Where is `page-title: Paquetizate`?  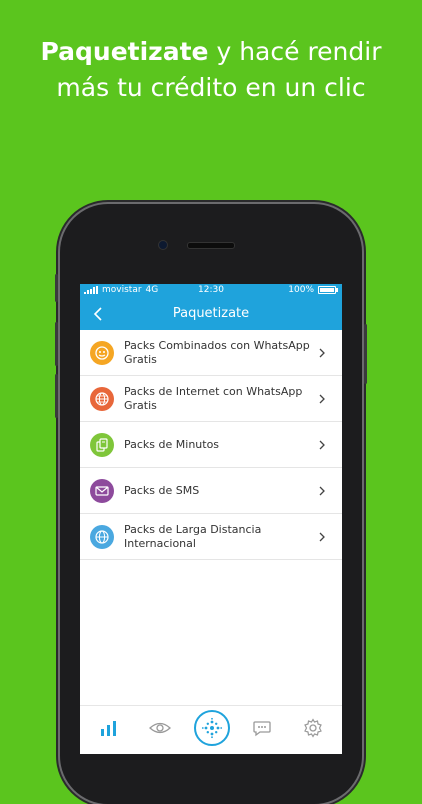 page-title: Paquetizate is located at coordinates (211, 313).